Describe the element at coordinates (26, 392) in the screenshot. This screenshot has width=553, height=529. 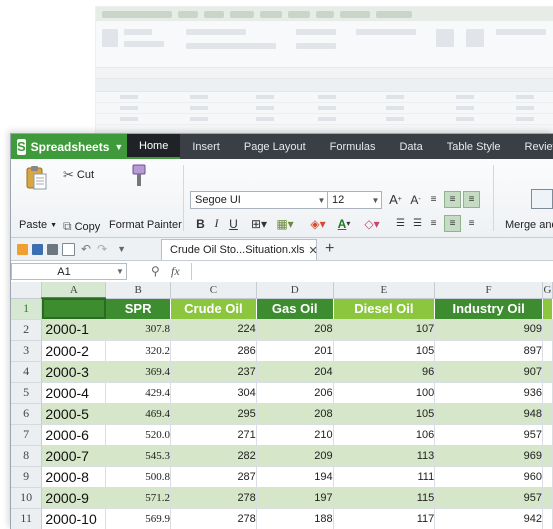
I see `row-header: 5` at that location.